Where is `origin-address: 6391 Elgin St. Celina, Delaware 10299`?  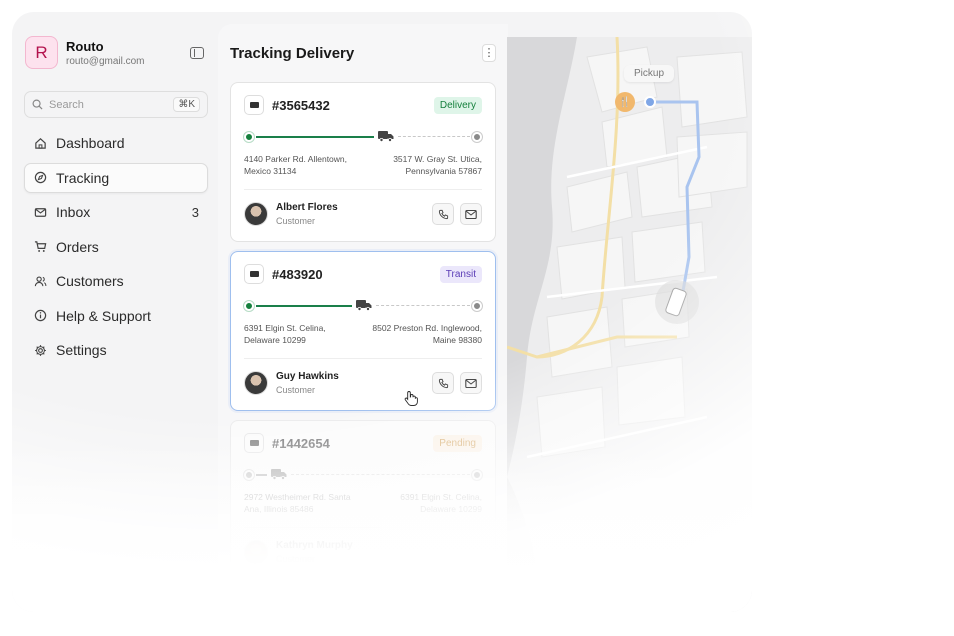 origin-address: 6391 Elgin St. Celina, Delaware 10299 is located at coordinates (285, 334).